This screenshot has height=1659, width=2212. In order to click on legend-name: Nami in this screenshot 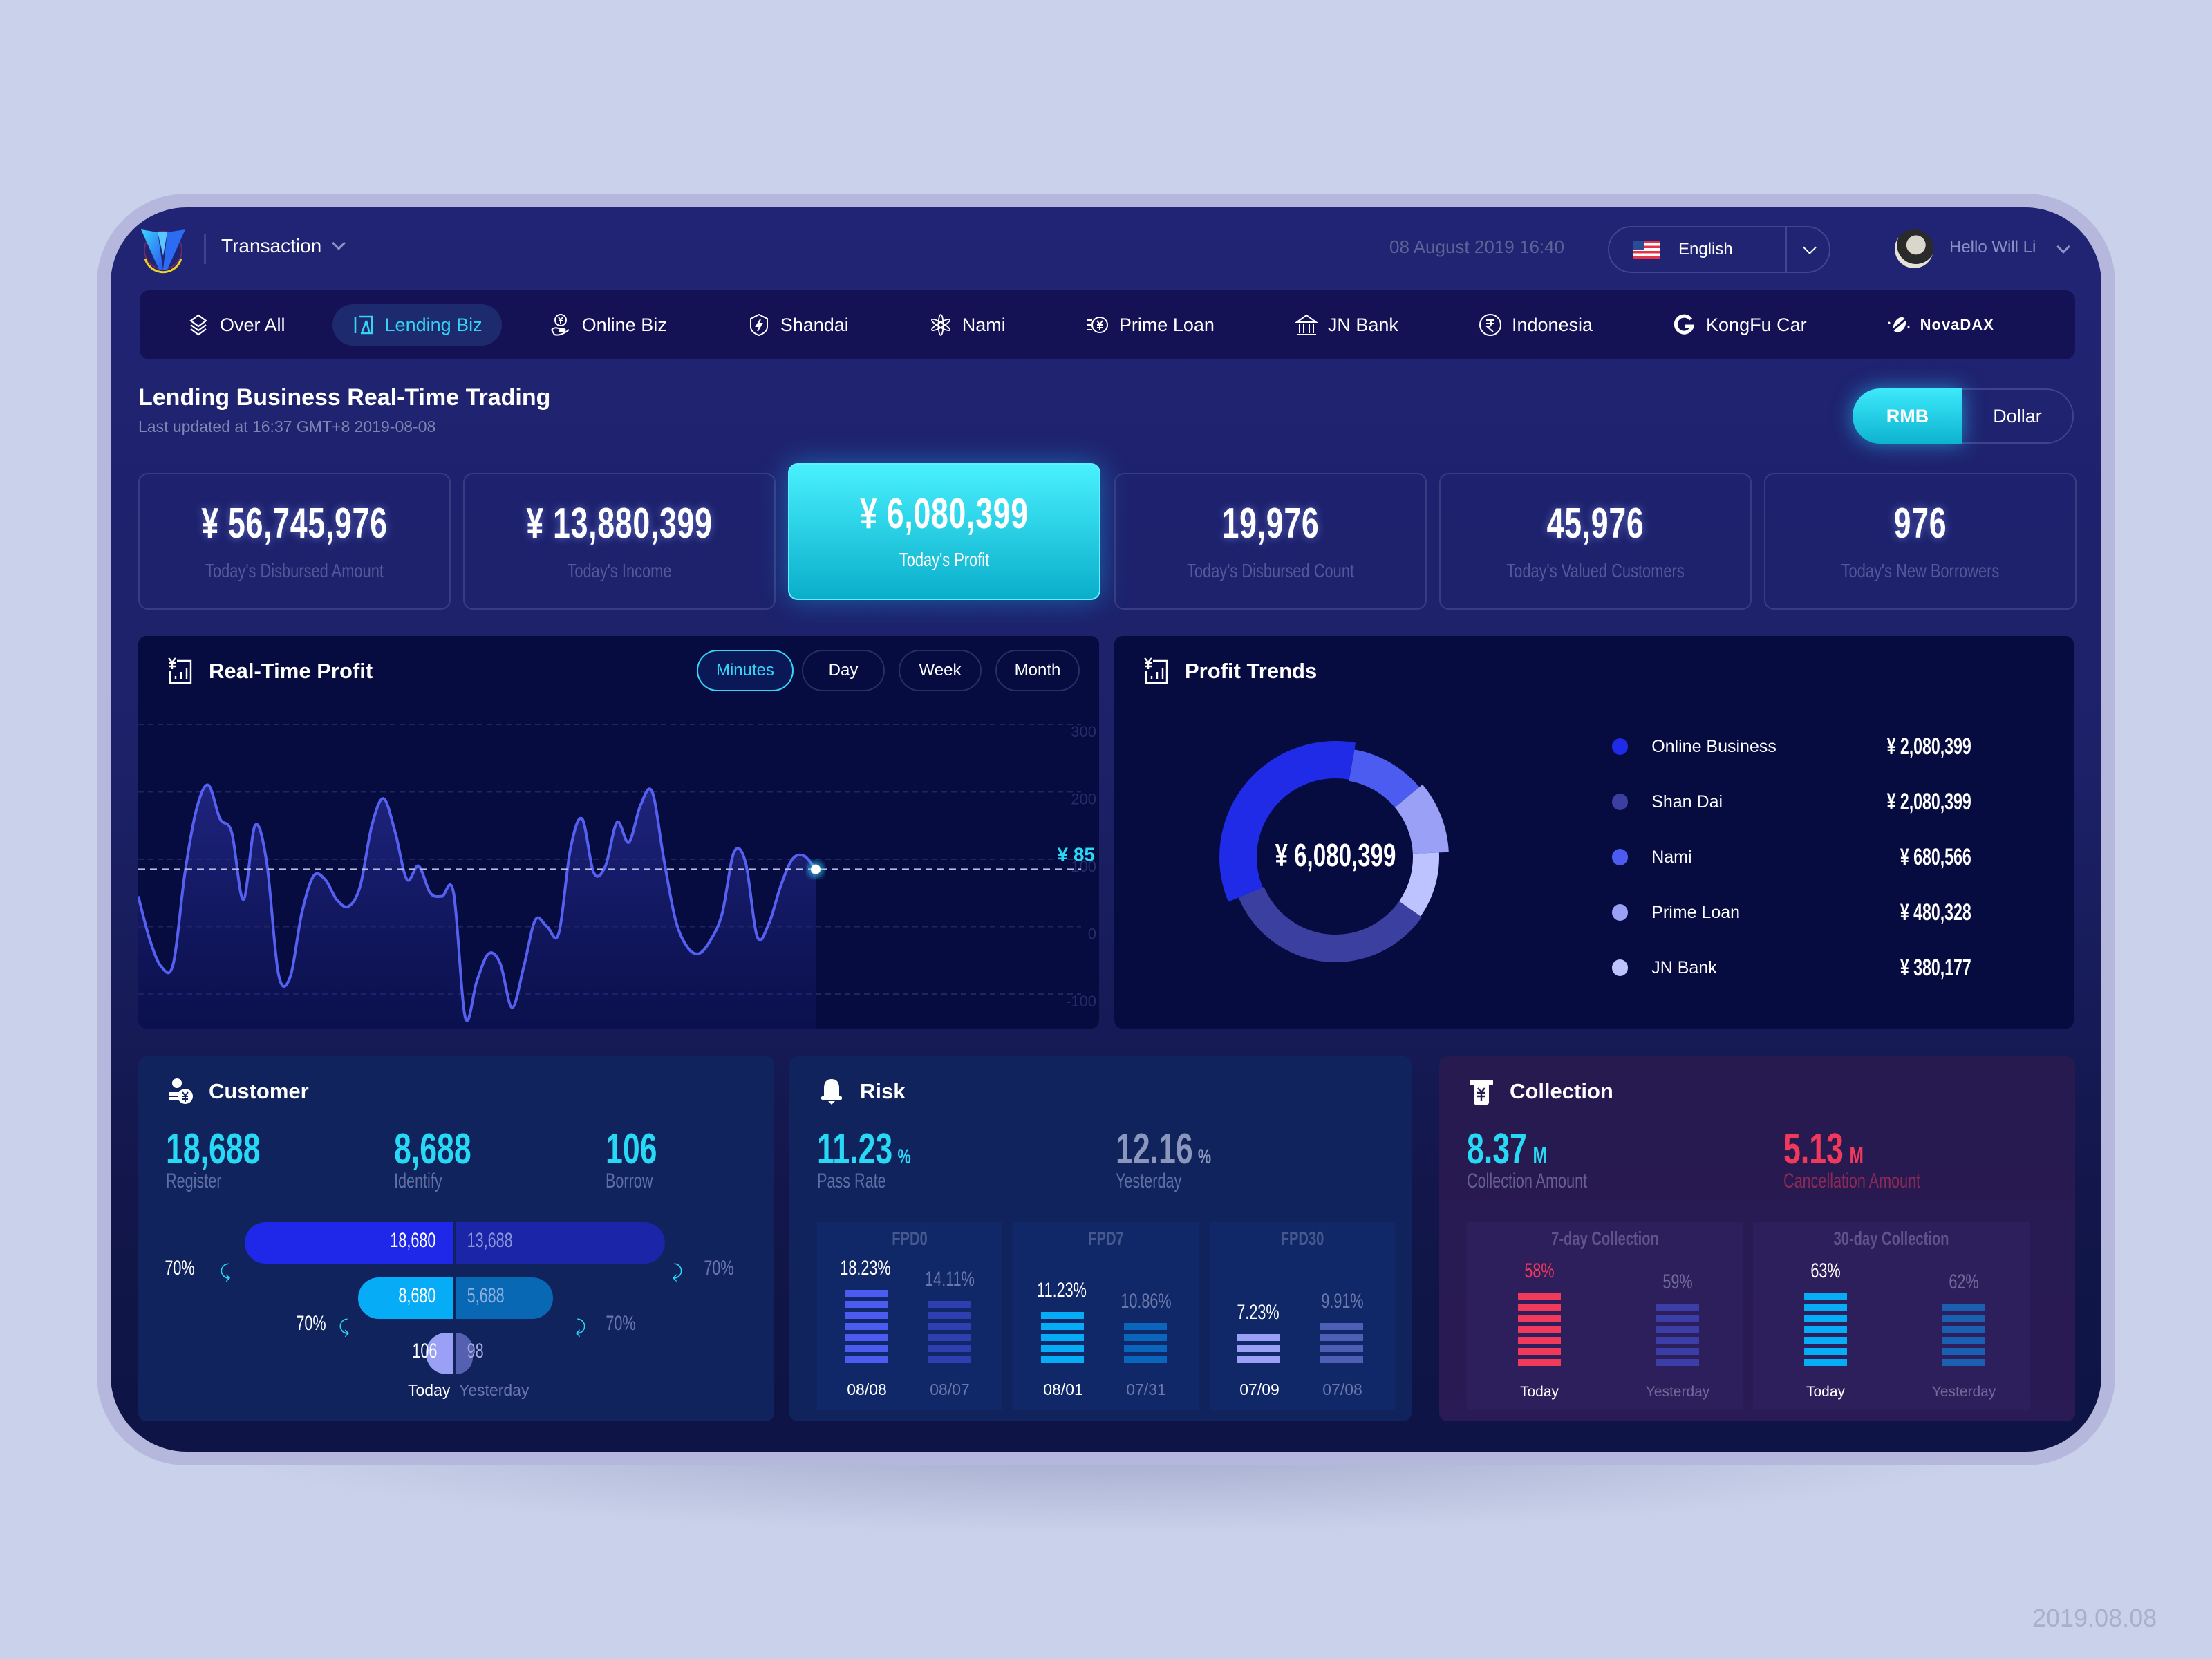, I will do `click(1671, 857)`.